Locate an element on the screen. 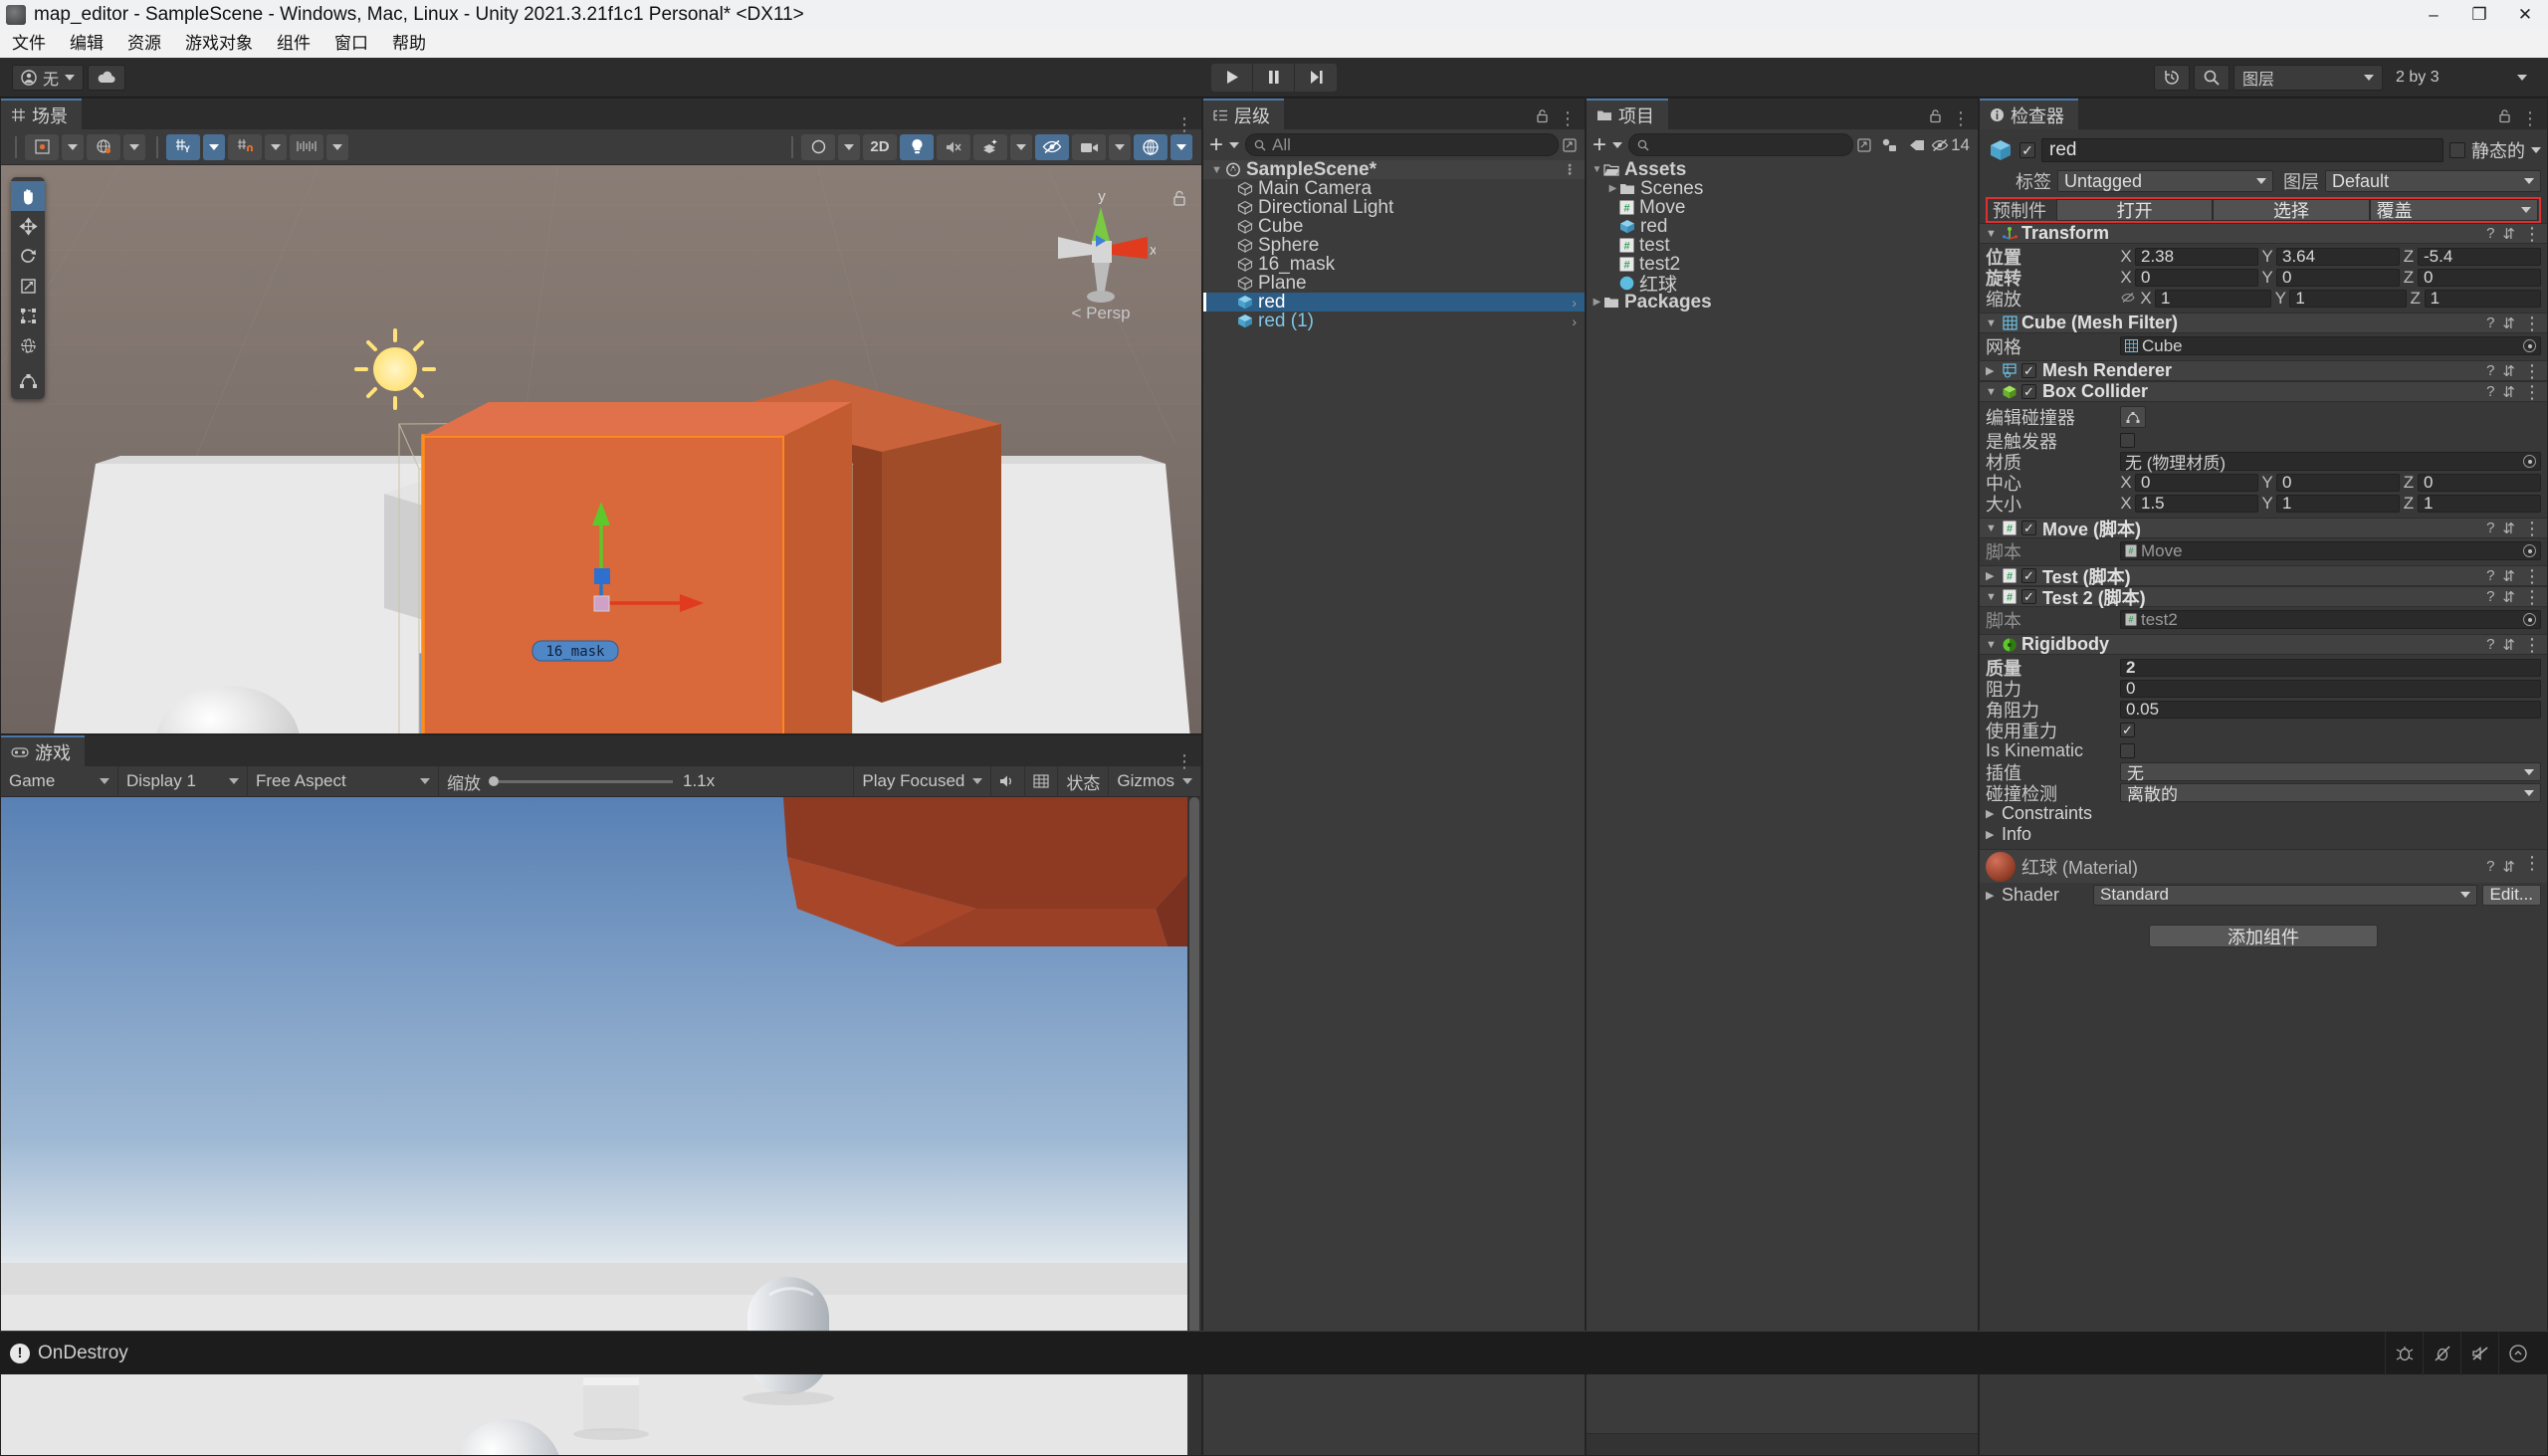  menu-item-edit: 编辑 is located at coordinates (86, 44).